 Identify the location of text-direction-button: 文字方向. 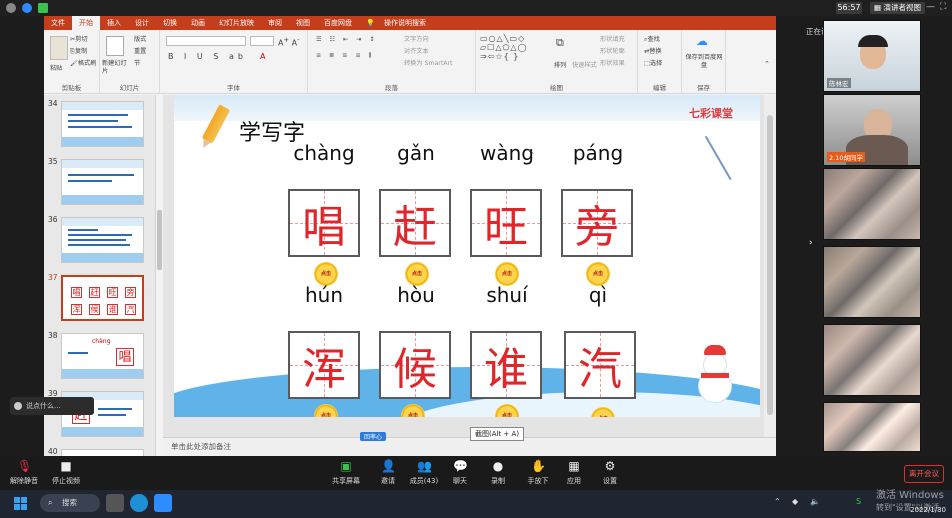
(416, 38).